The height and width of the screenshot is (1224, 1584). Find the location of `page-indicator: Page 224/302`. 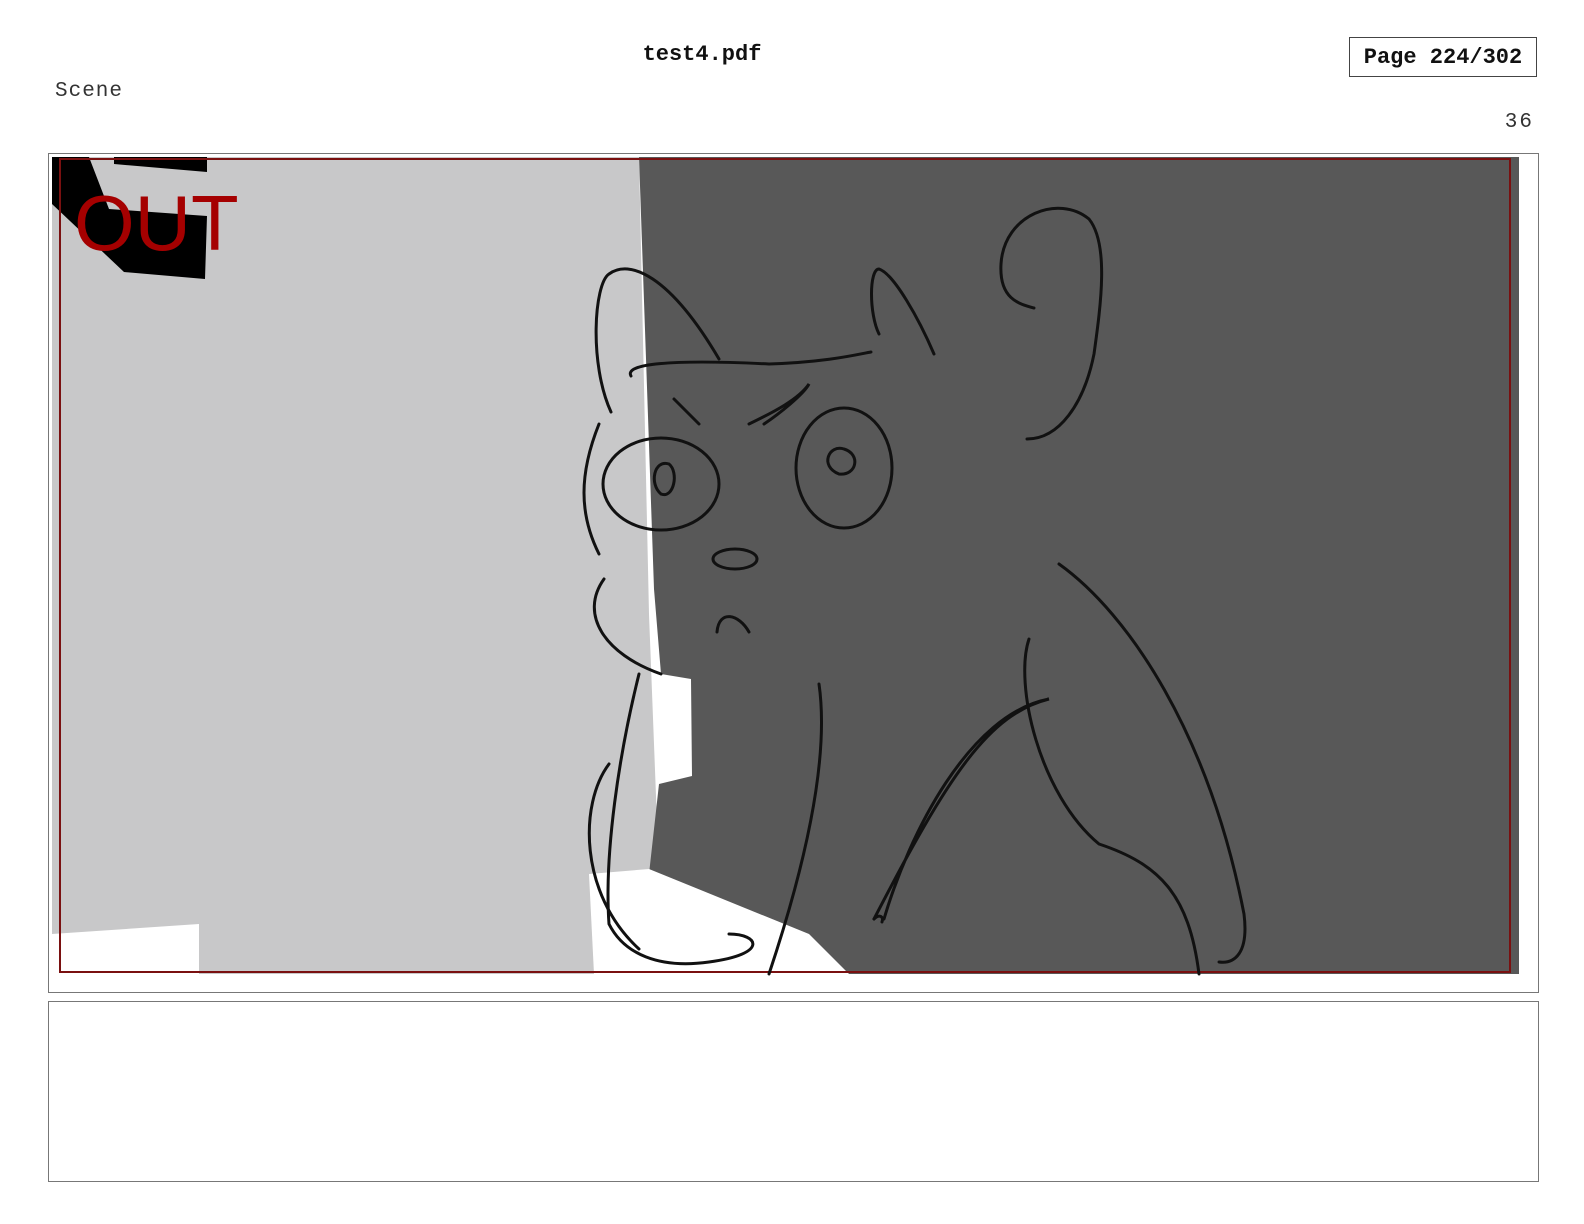

page-indicator: Page 224/302 is located at coordinates (1443, 57).